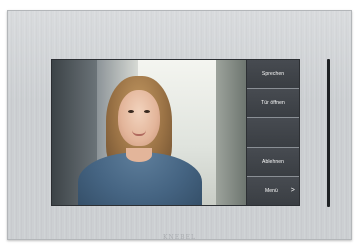  I want to click on chevron-right-icon: >, so click(292, 191).